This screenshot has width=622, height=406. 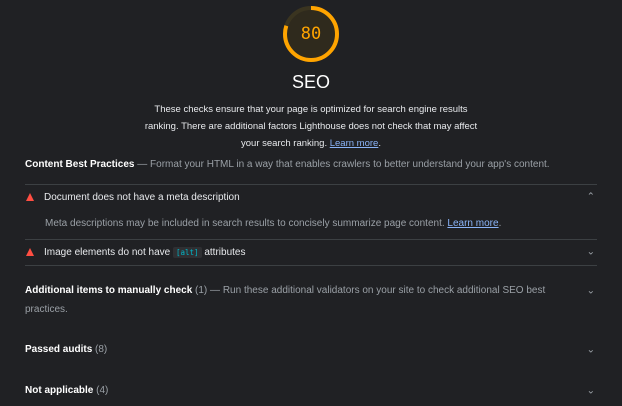 What do you see at coordinates (108, 252) in the screenshot?
I see `audit-title-start: Image elements do not have` at bounding box center [108, 252].